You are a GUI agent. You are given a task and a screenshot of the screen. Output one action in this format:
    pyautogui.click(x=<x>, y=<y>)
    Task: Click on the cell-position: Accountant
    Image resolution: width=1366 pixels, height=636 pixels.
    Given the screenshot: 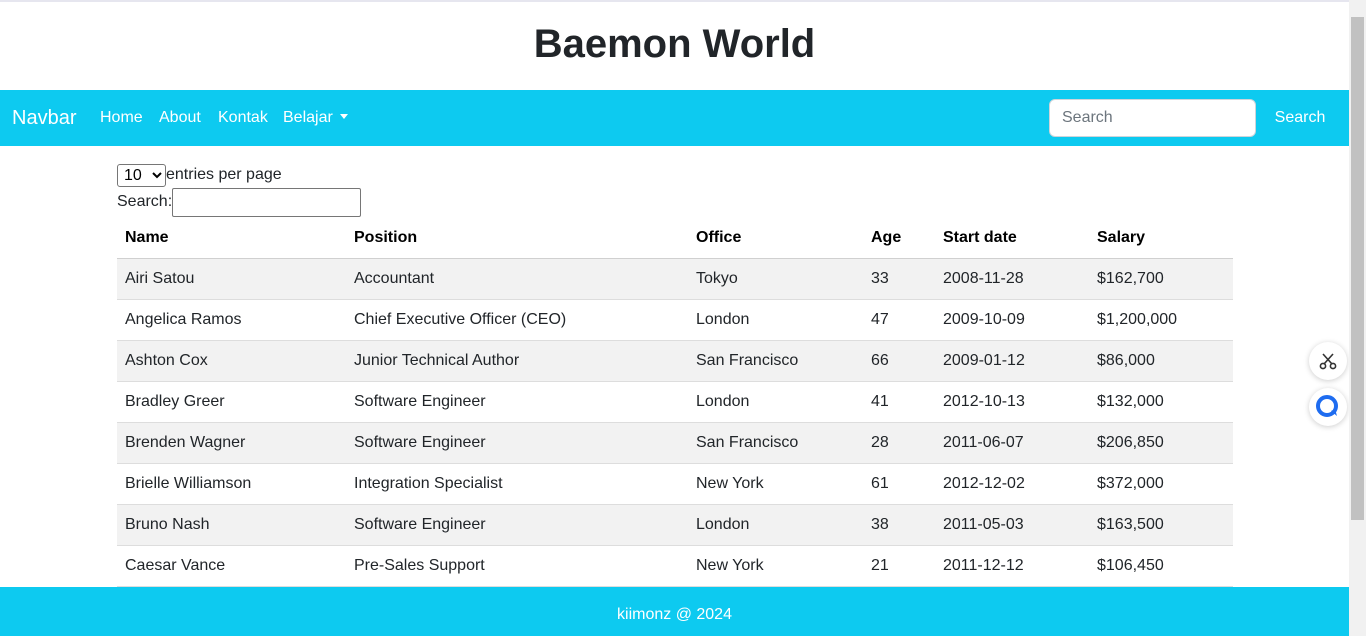 What is the action you would take?
    pyautogui.click(x=517, y=279)
    